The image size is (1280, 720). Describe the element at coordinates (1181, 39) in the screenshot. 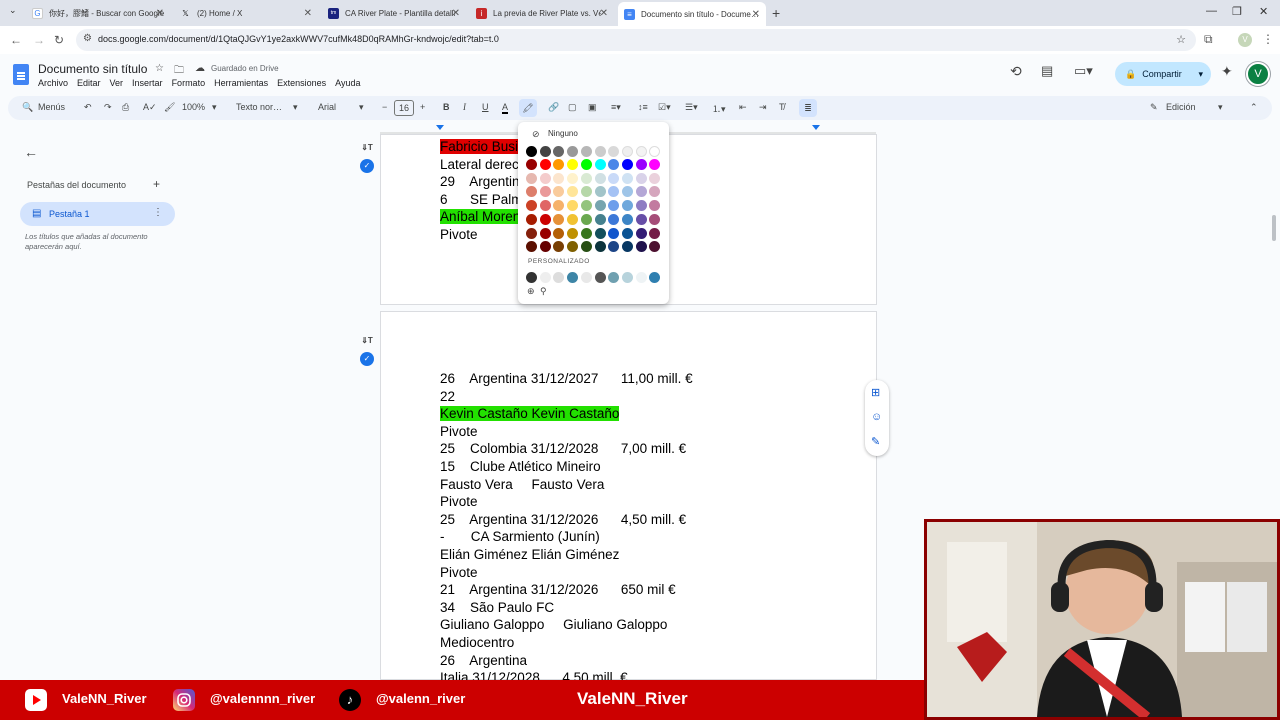

I see `bookmark-star-icon: ☆` at that location.